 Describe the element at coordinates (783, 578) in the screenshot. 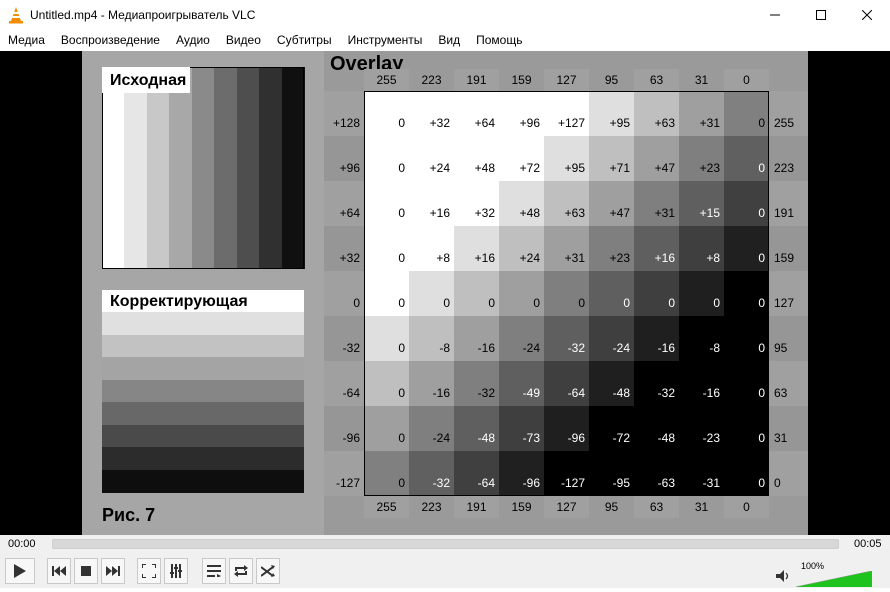

I see `speaker-icon` at that location.